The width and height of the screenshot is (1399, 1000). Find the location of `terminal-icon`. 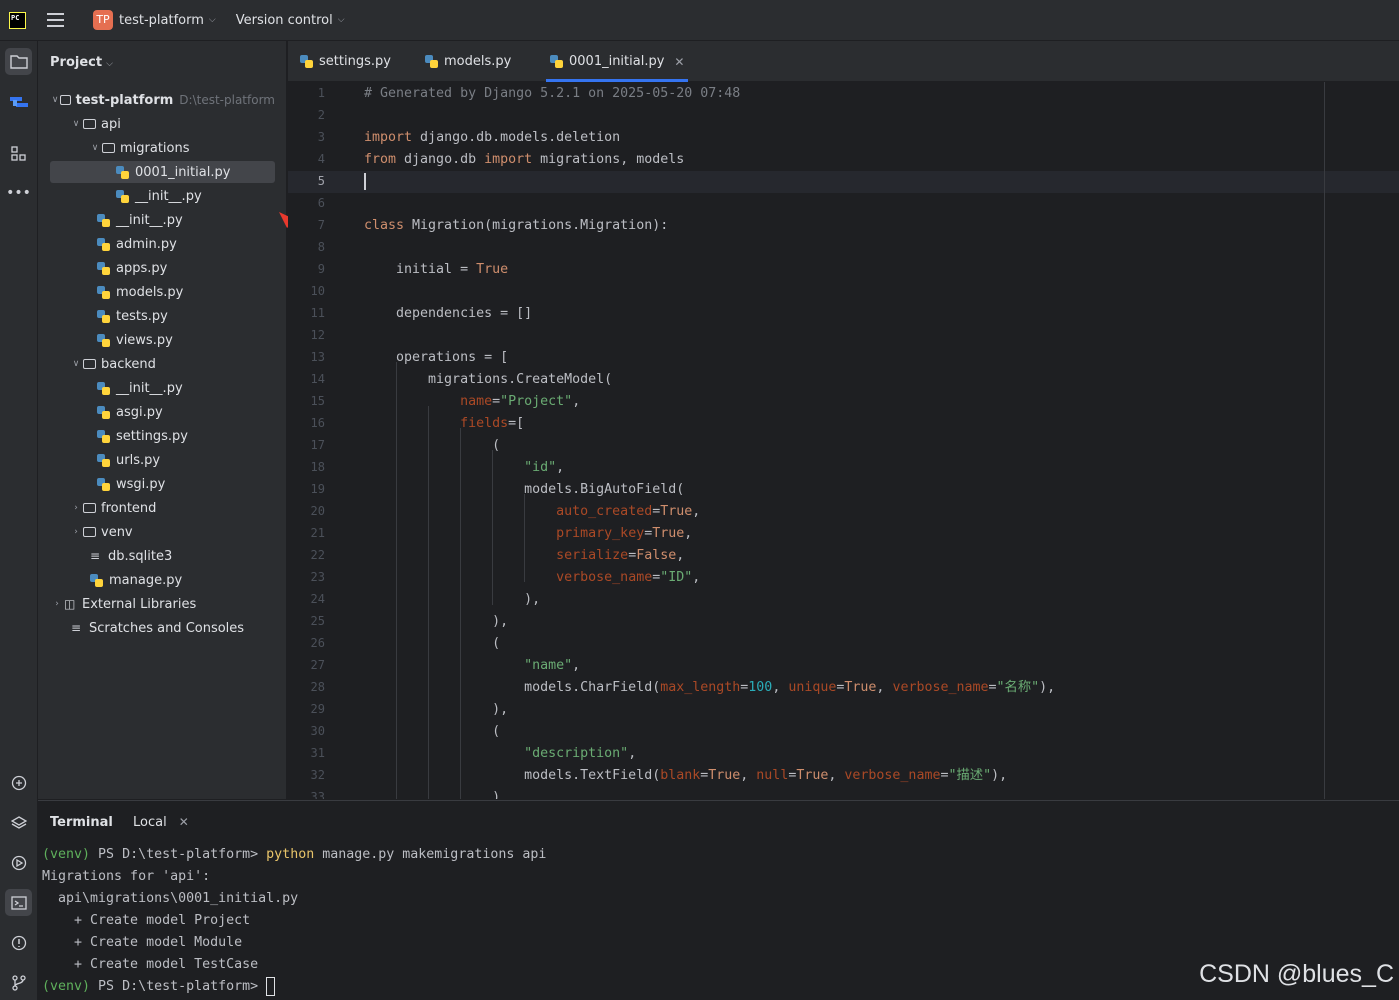

terminal-icon is located at coordinates (18, 902).